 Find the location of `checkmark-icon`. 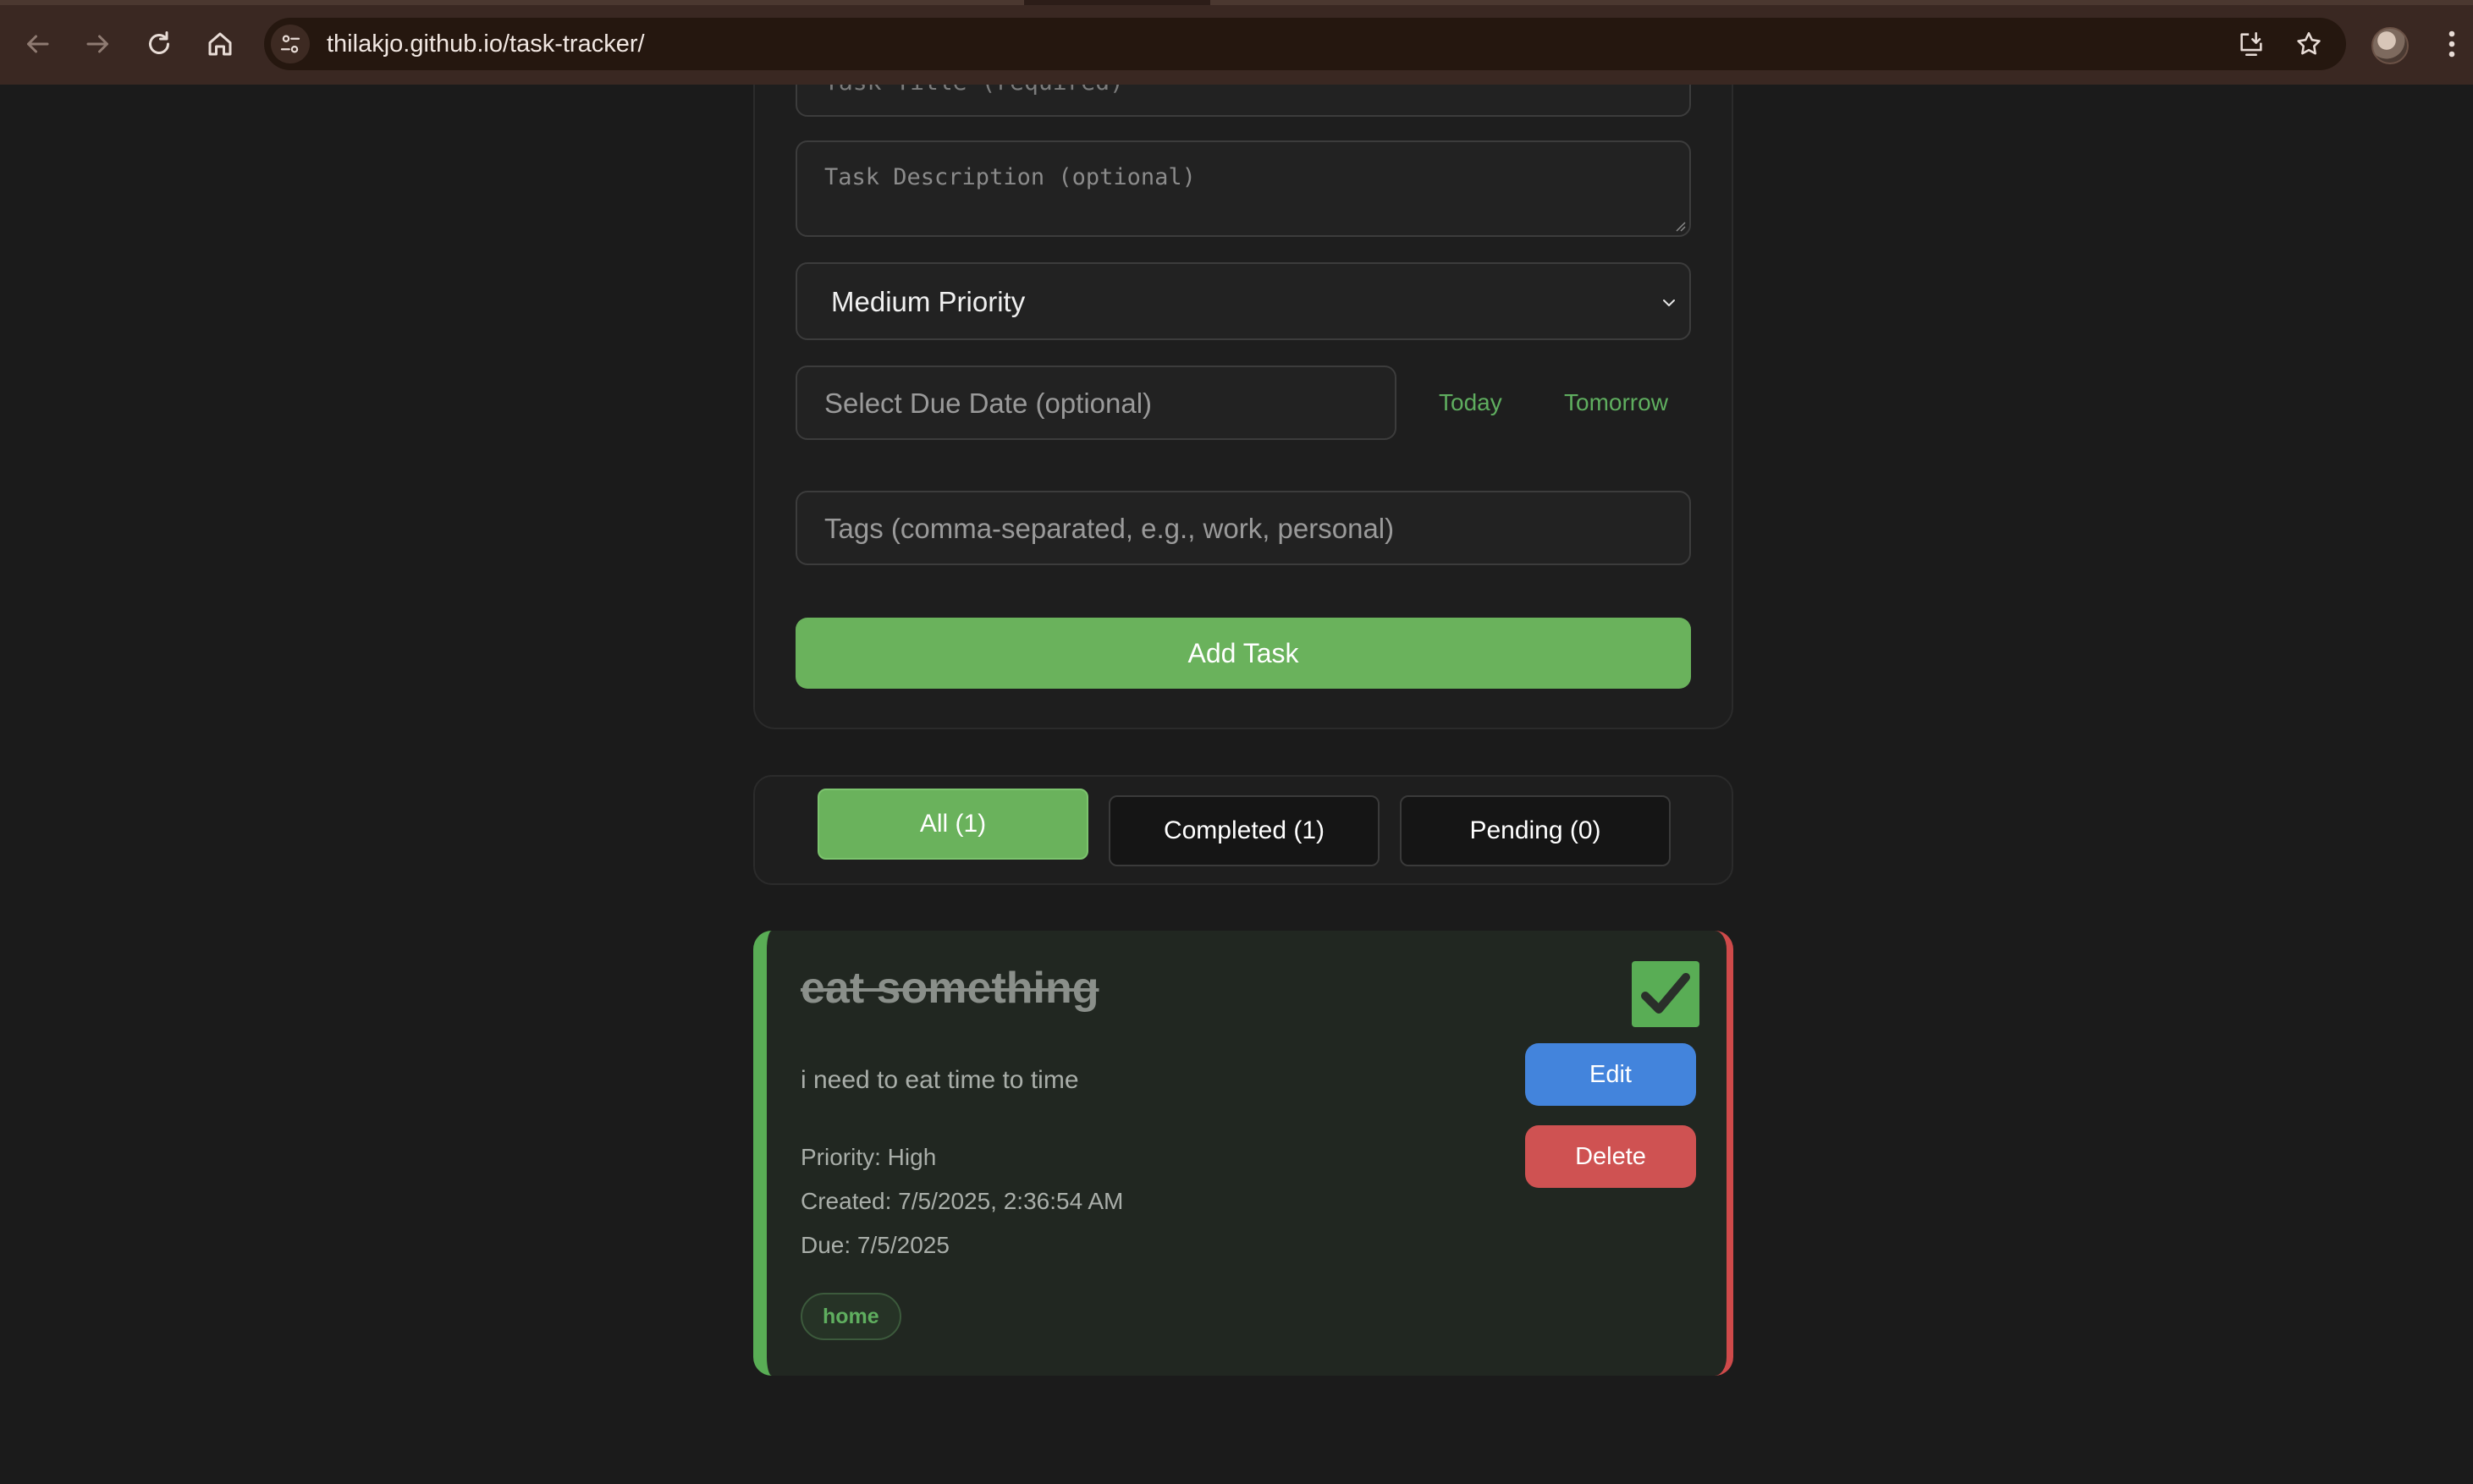

checkmark-icon is located at coordinates (1665, 993).